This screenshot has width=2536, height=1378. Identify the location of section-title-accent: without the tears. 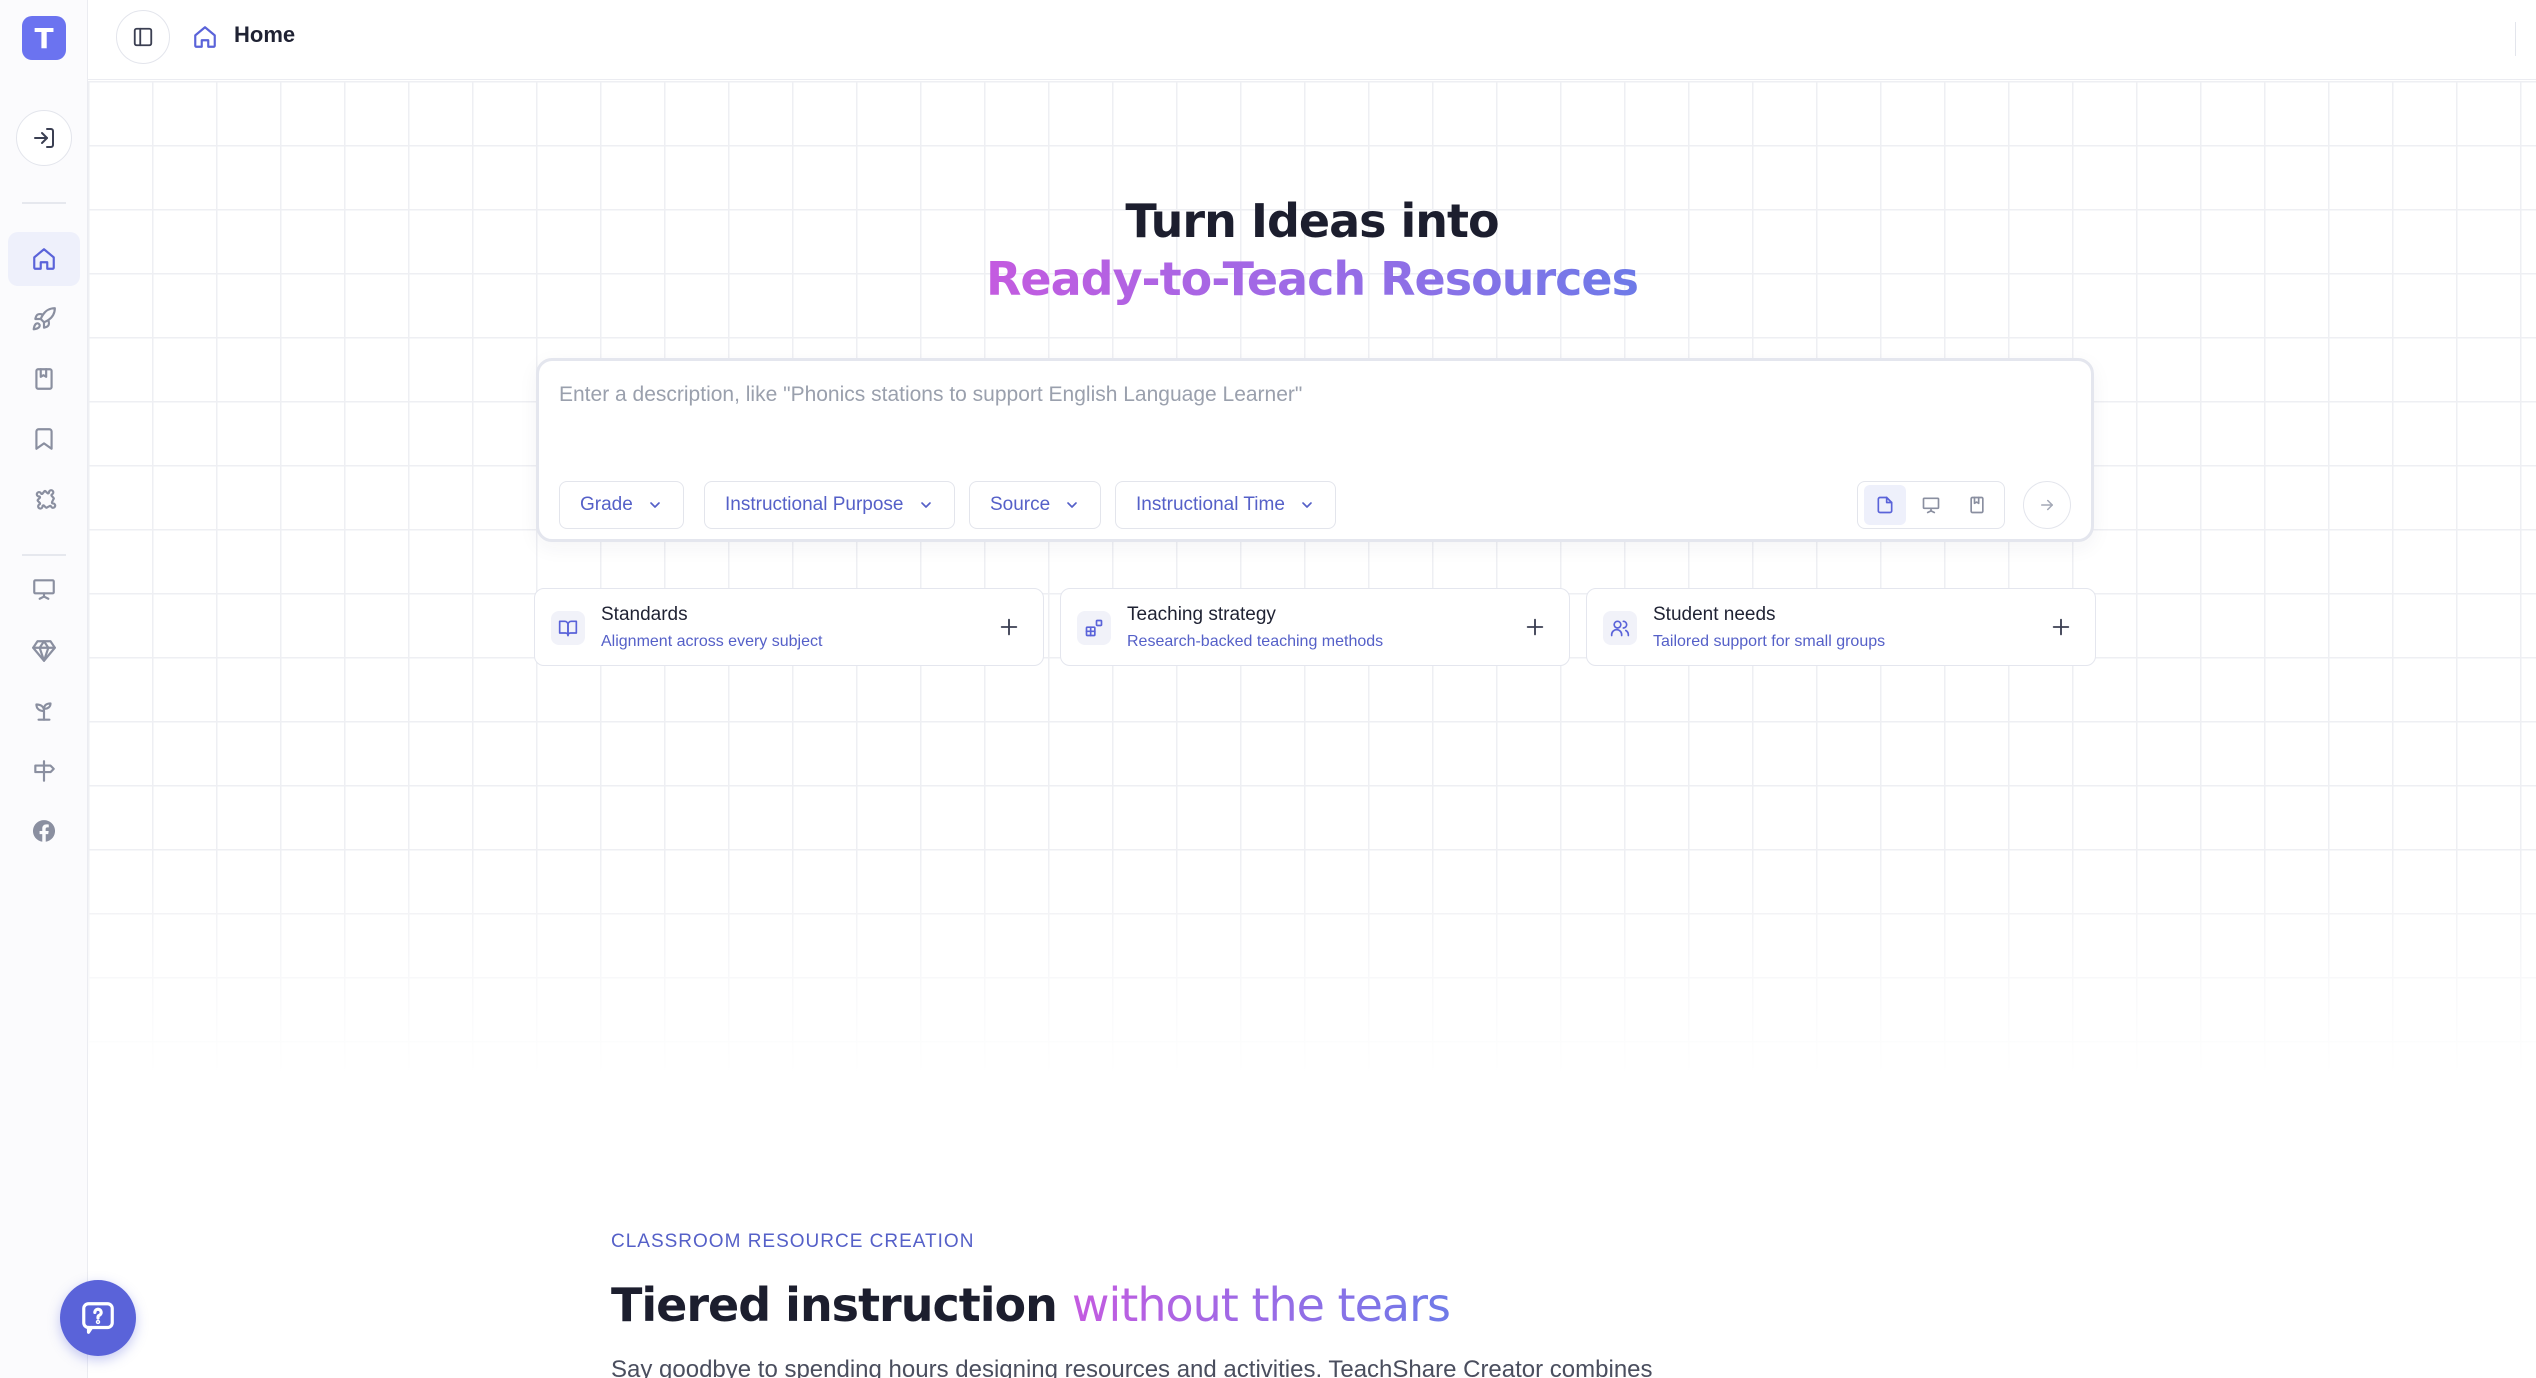
(1261, 1305).